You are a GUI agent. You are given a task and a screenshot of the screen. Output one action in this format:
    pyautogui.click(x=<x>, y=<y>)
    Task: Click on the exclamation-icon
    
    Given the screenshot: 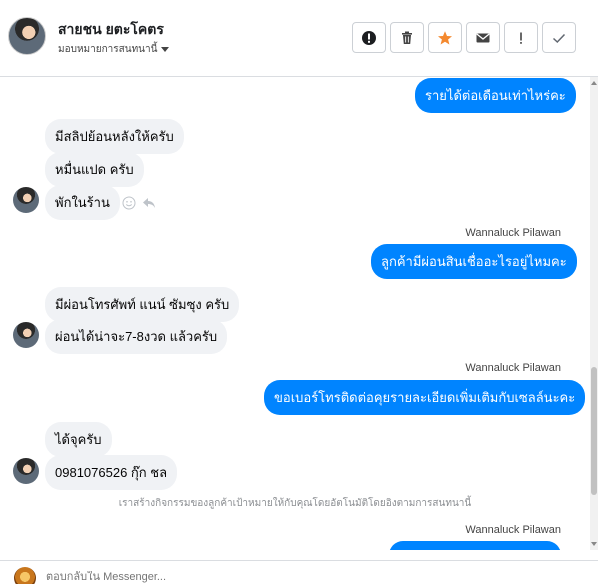 What is the action you would take?
    pyautogui.click(x=521, y=38)
    